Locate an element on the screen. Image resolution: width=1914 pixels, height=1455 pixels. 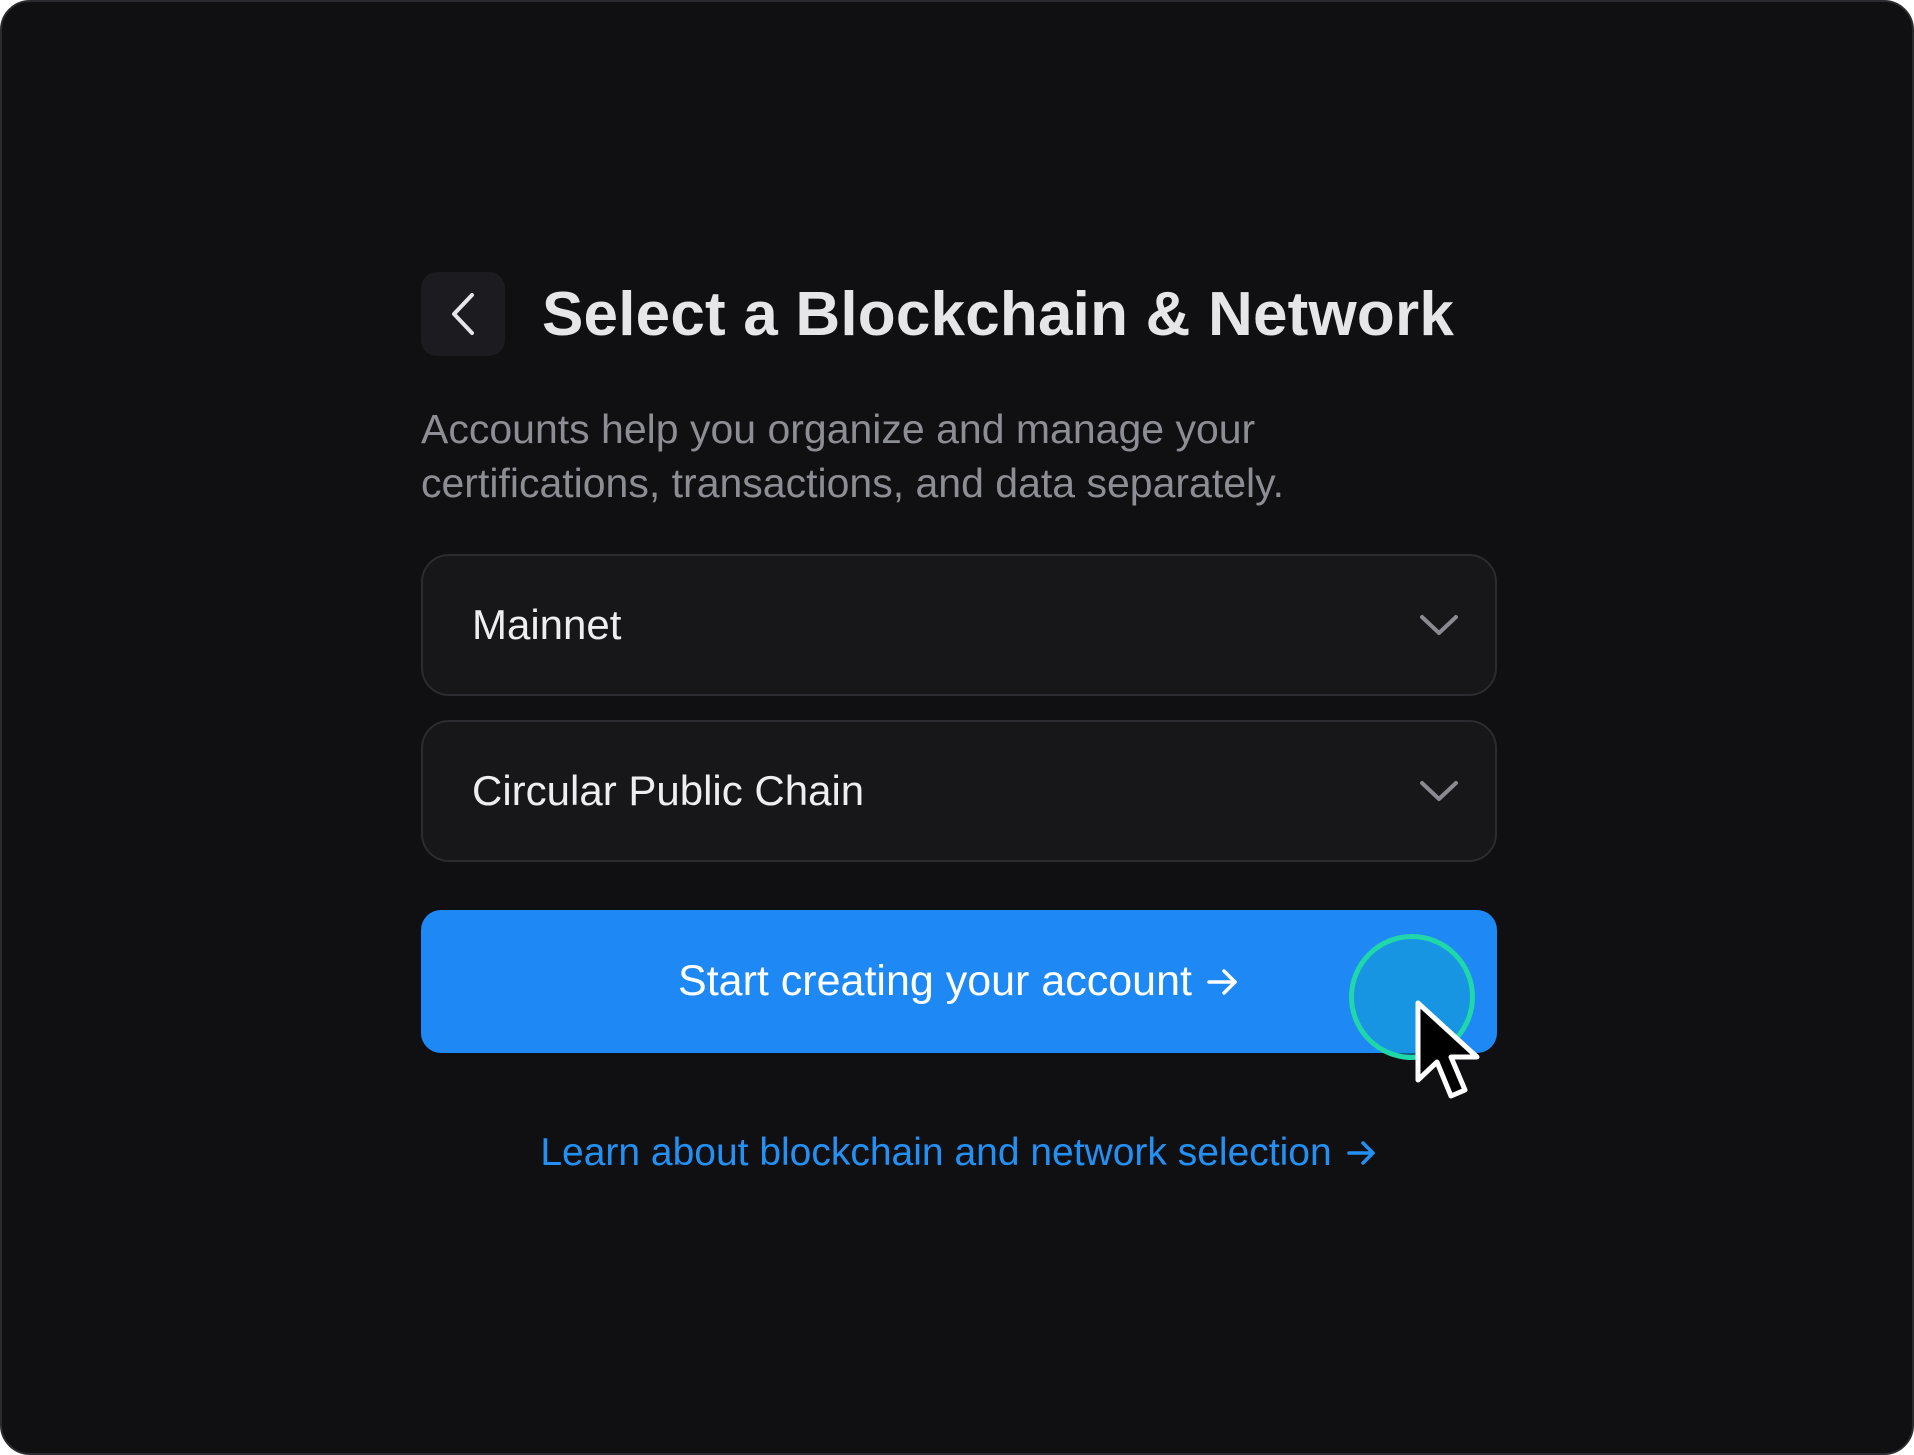
start-creating-account-label: Start creating your account is located at coordinates (935, 981).